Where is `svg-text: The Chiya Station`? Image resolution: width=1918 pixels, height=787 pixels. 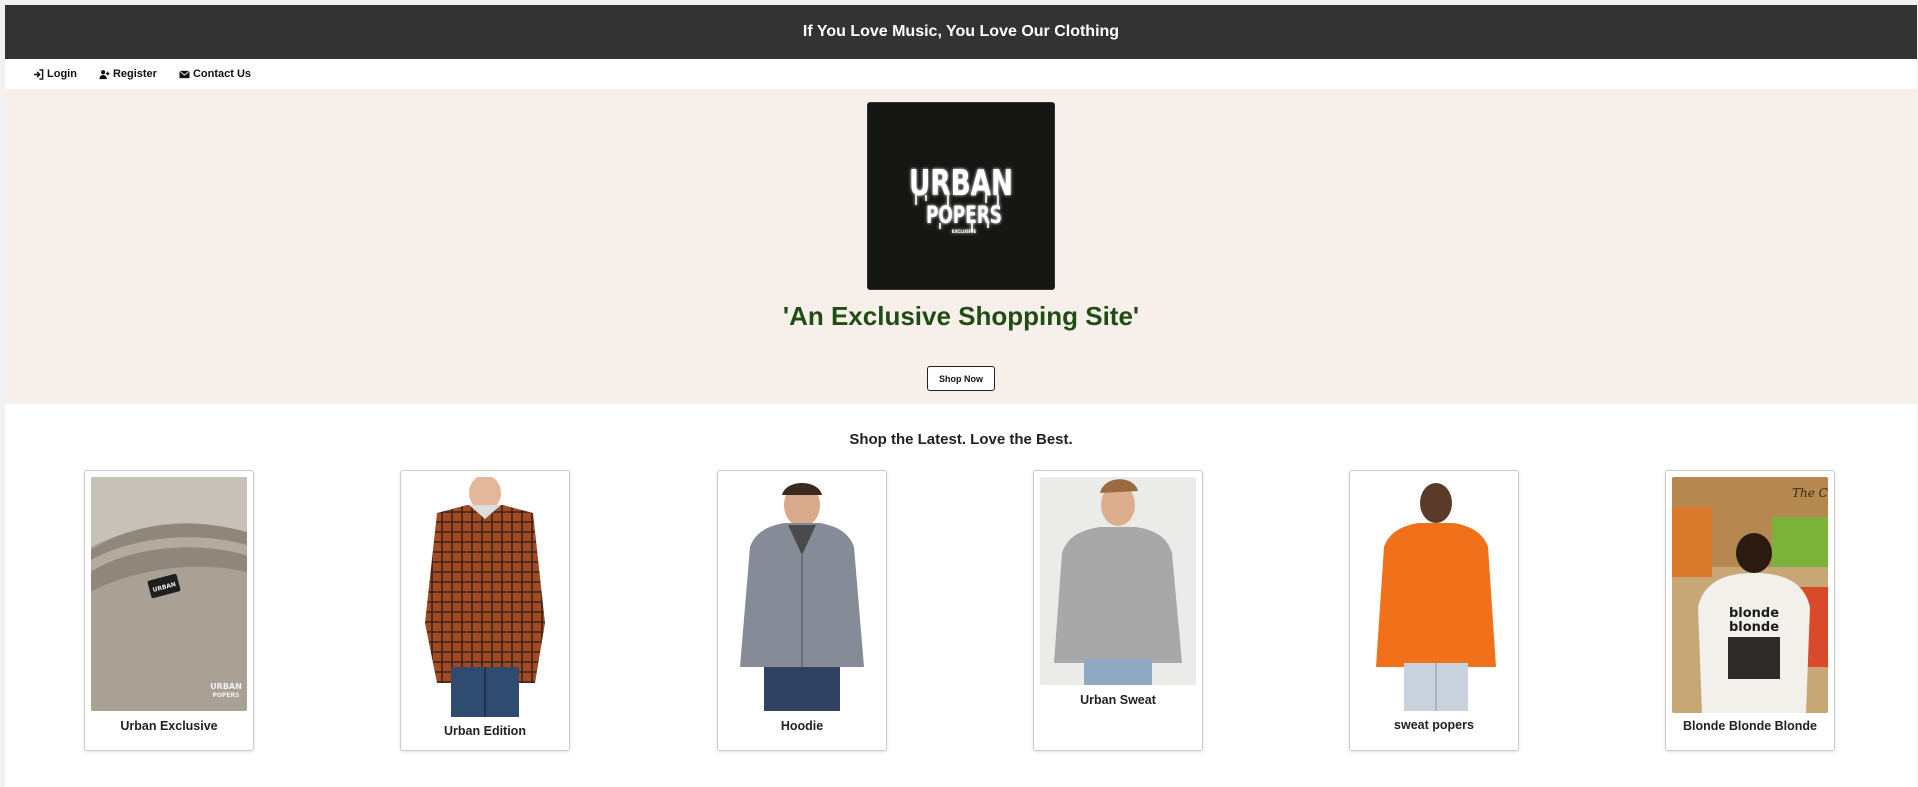 svg-text: The Chiya Station is located at coordinates (1810, 493).